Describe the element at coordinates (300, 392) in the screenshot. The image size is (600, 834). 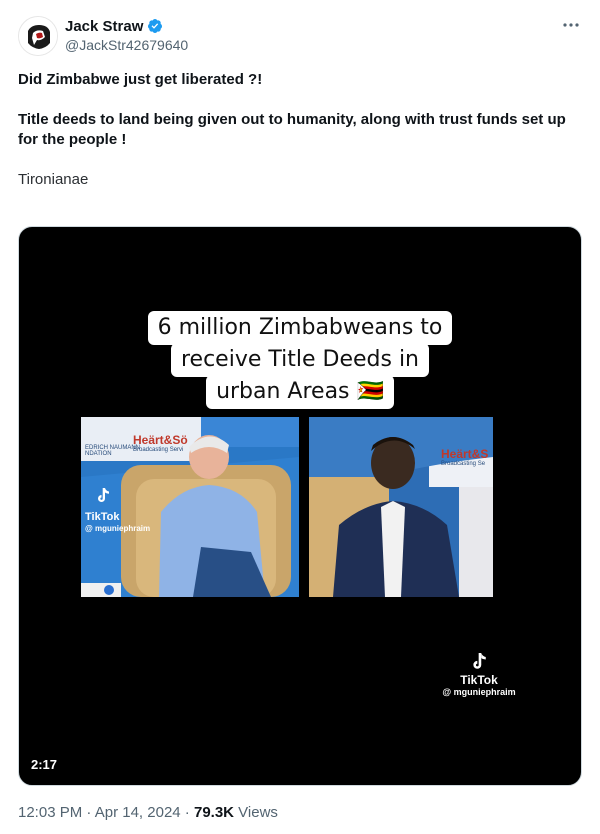
I see `caption-line-3: urban Areas 🇿🇼` at that location.